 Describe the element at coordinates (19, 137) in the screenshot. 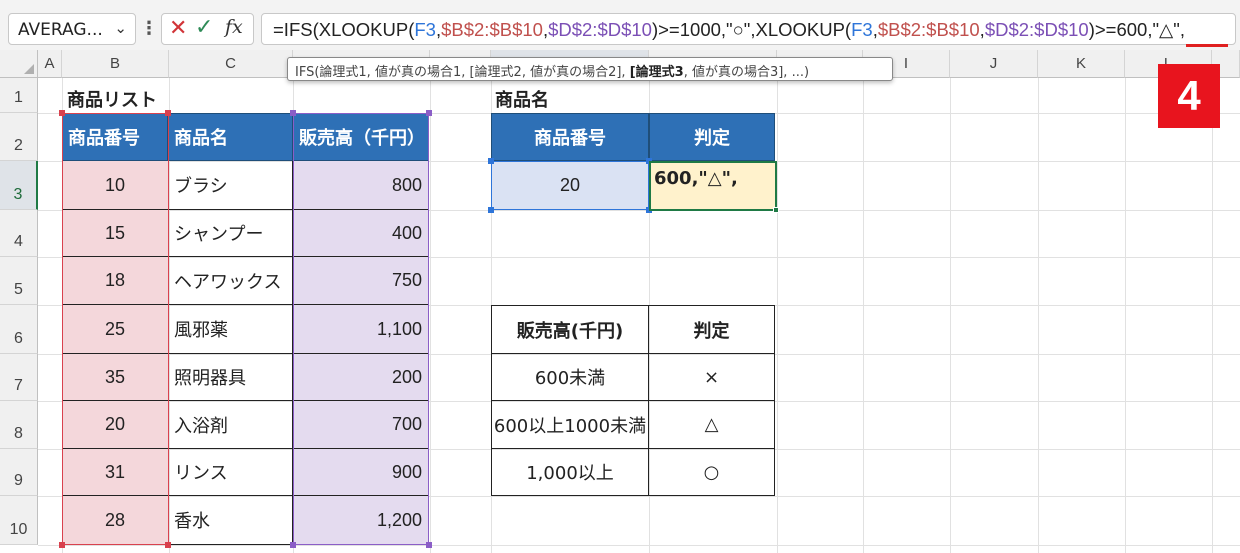

I see `row-header-2: 2` at that location.